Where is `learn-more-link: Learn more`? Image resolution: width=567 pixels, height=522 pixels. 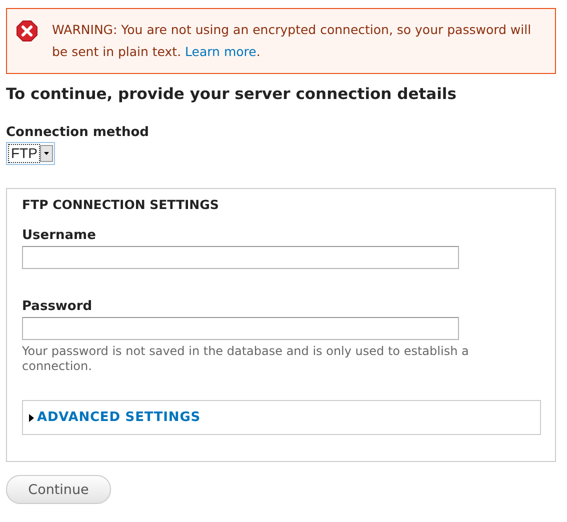
learn-more-link: Learn more is located at coordinates (220, 51).